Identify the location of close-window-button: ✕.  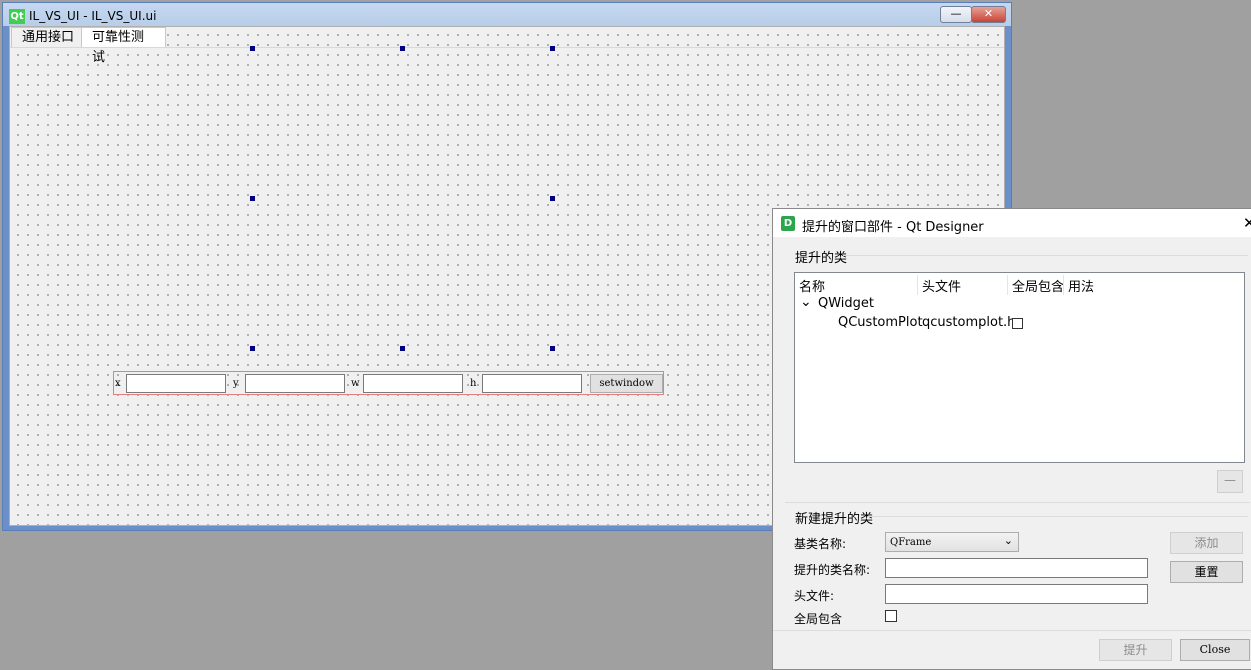
(988, 14).